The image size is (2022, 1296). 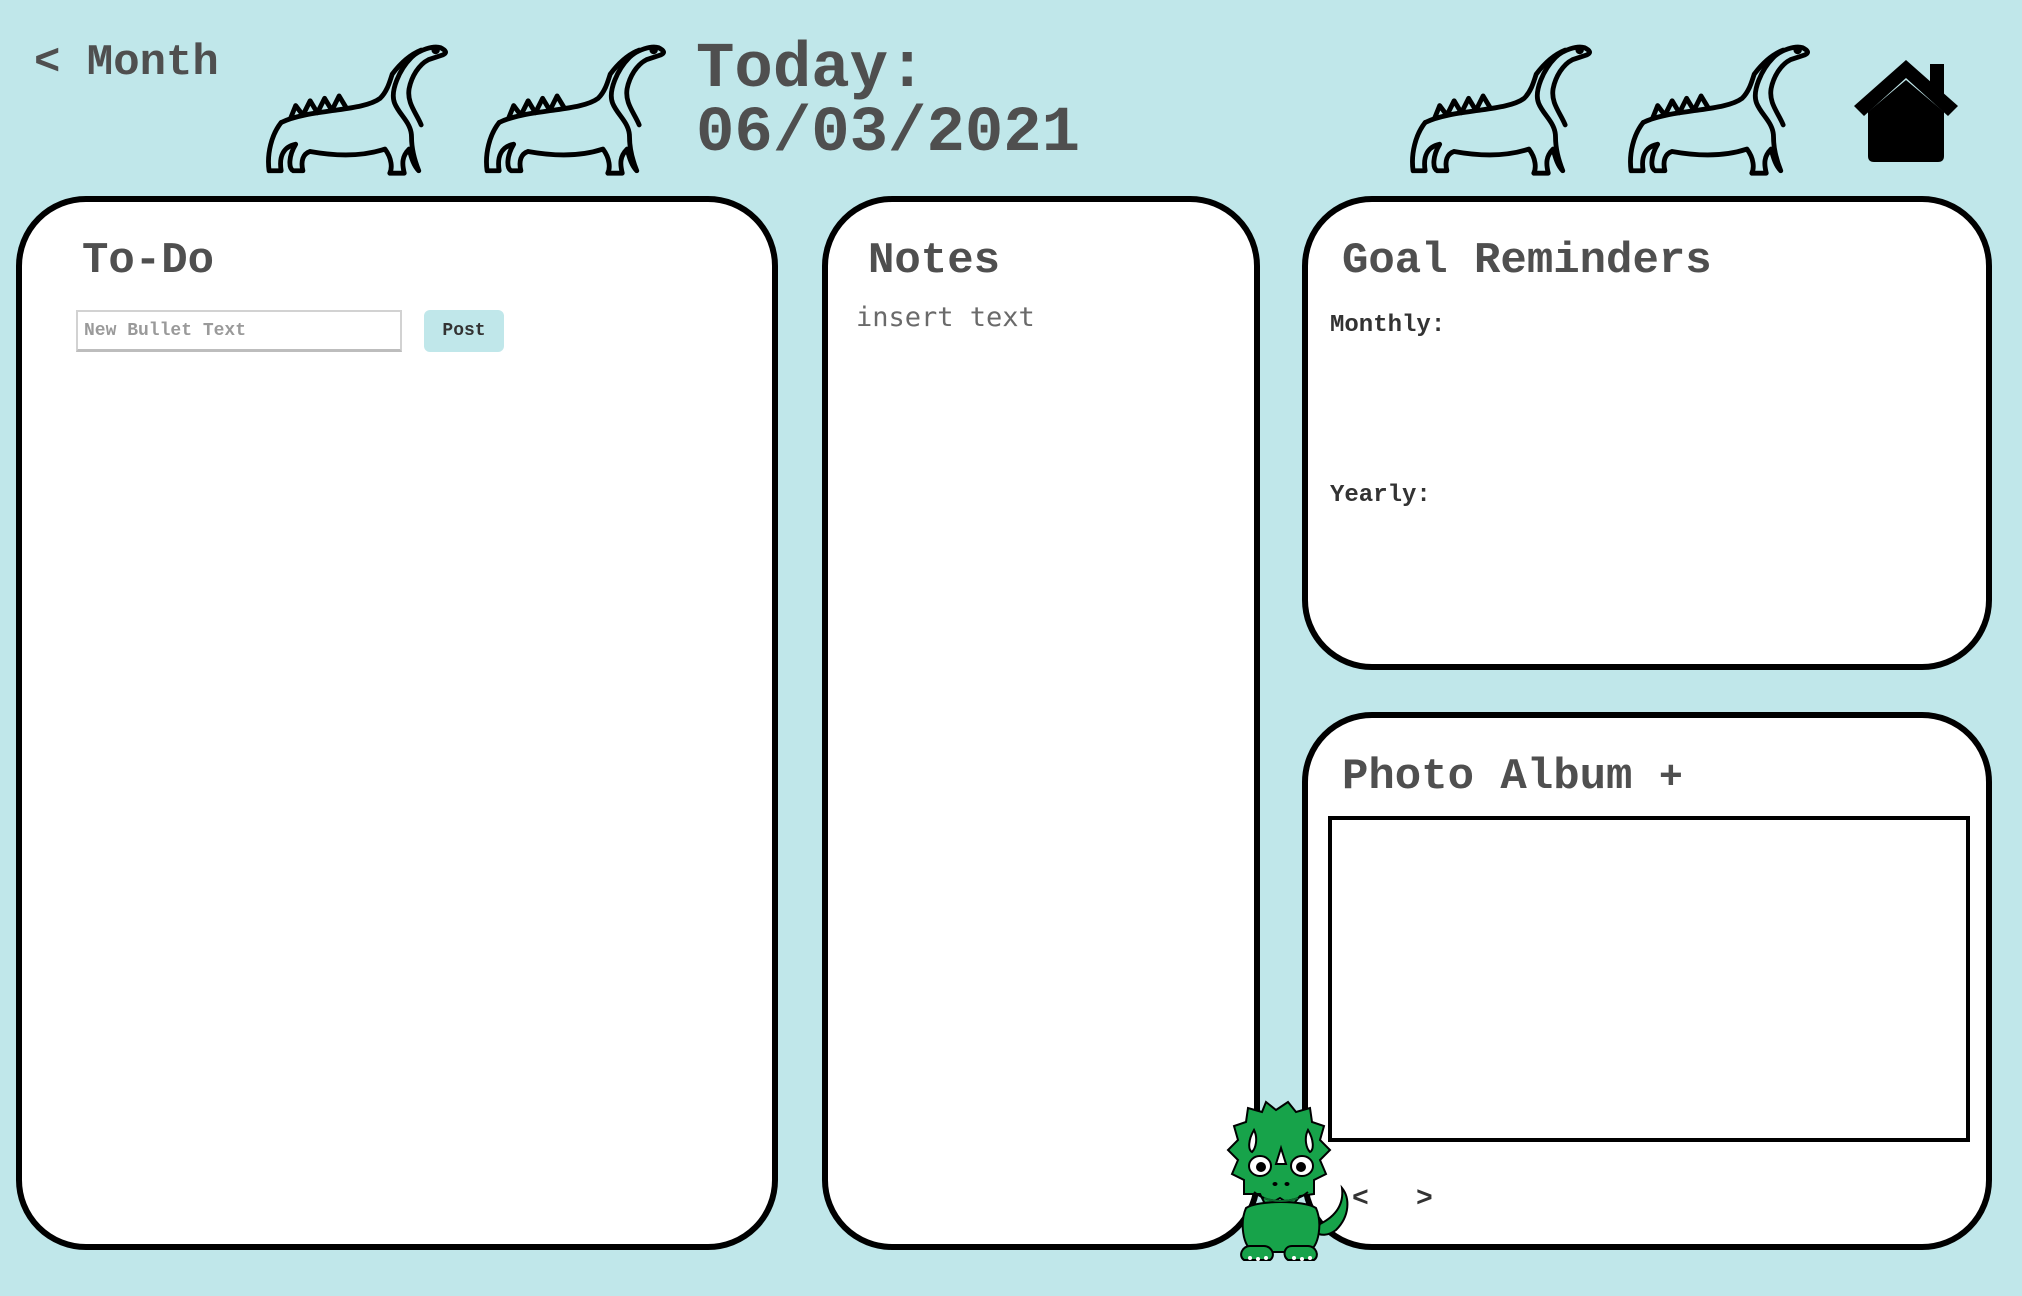 I want to click on back-to-month-link: < Month, so click(x=126, y=63).